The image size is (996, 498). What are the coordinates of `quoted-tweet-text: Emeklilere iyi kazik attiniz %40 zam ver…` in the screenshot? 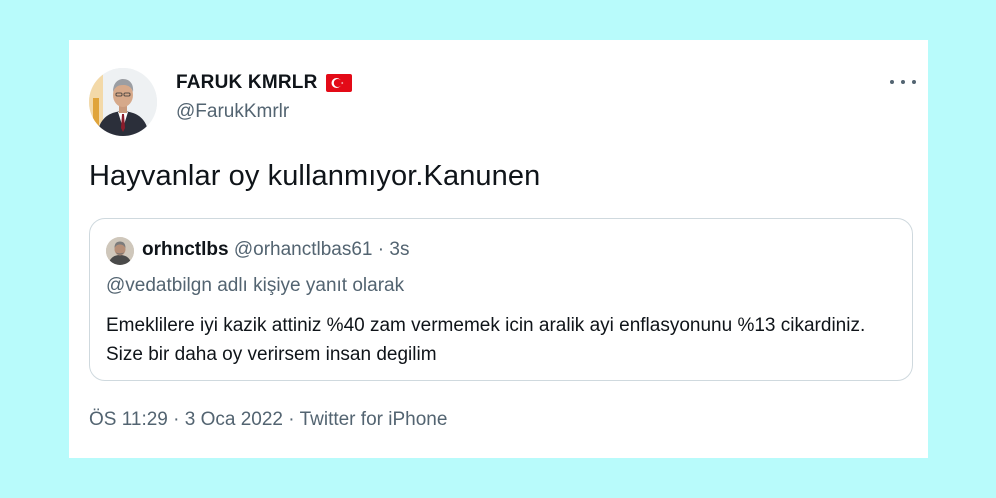 It's located at (486, 340).